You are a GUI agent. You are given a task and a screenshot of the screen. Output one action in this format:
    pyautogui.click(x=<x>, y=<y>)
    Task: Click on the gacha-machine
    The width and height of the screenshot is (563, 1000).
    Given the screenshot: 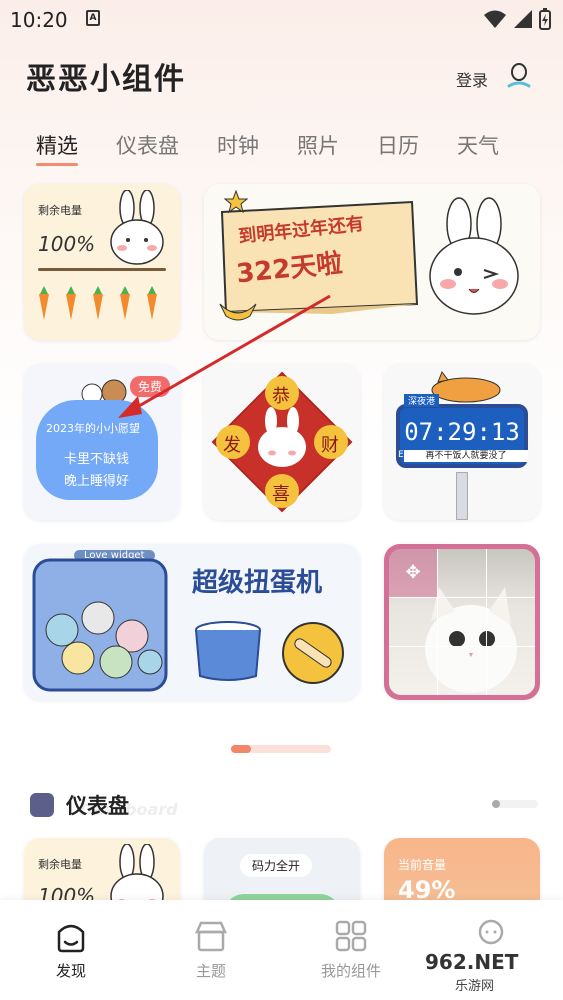 What is the action you would take?
    pyautogui.click(x=100, y=625)
    